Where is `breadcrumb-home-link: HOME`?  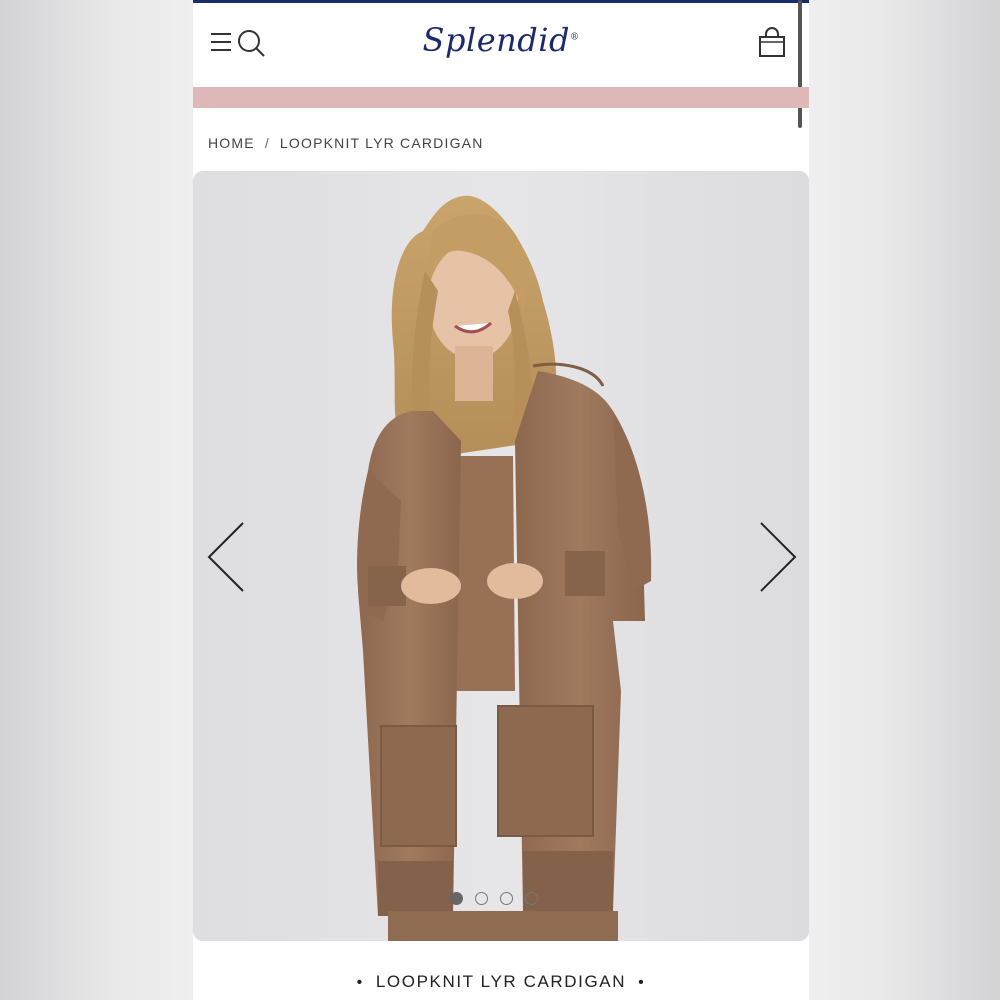 breadcrumb-home-link: HOME is located at coordinates (231, 143).